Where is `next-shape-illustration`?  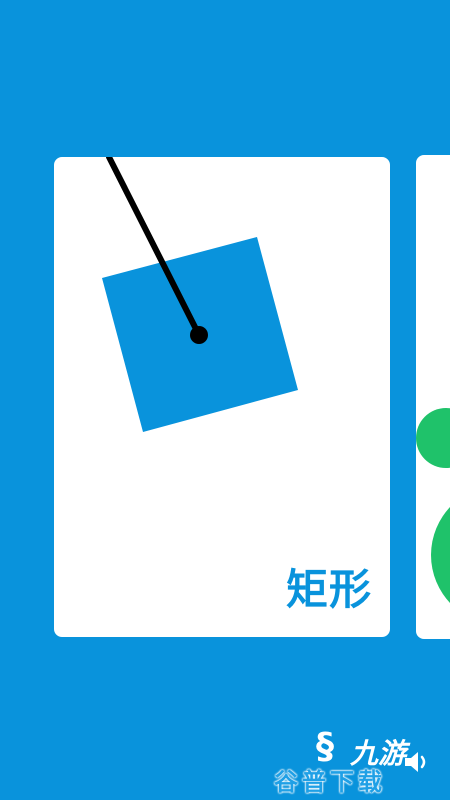
next-shape-illustration is located at coordinates (433, 505).